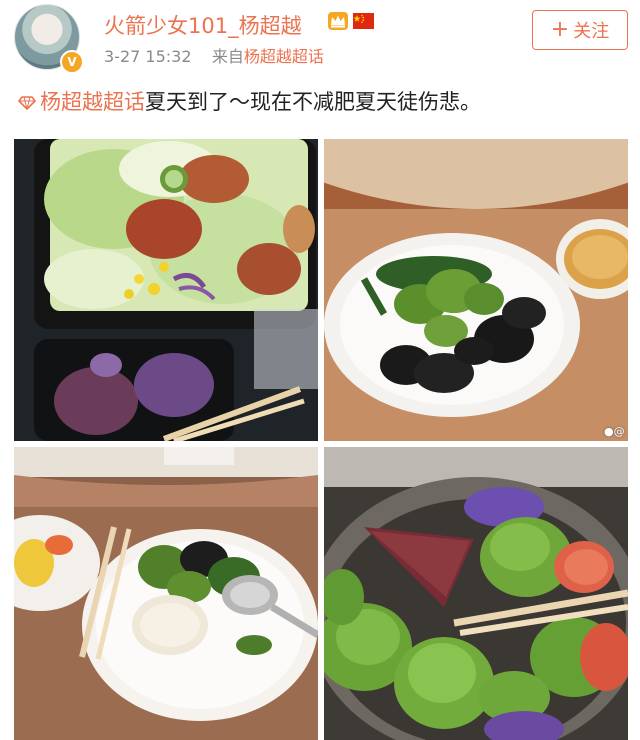 The width and height of the screenshot is (640, 740). What do you see at coordinates (560, 29) in the screenshot?
I see `plus-icon: +` at bounding box center [560, 29].